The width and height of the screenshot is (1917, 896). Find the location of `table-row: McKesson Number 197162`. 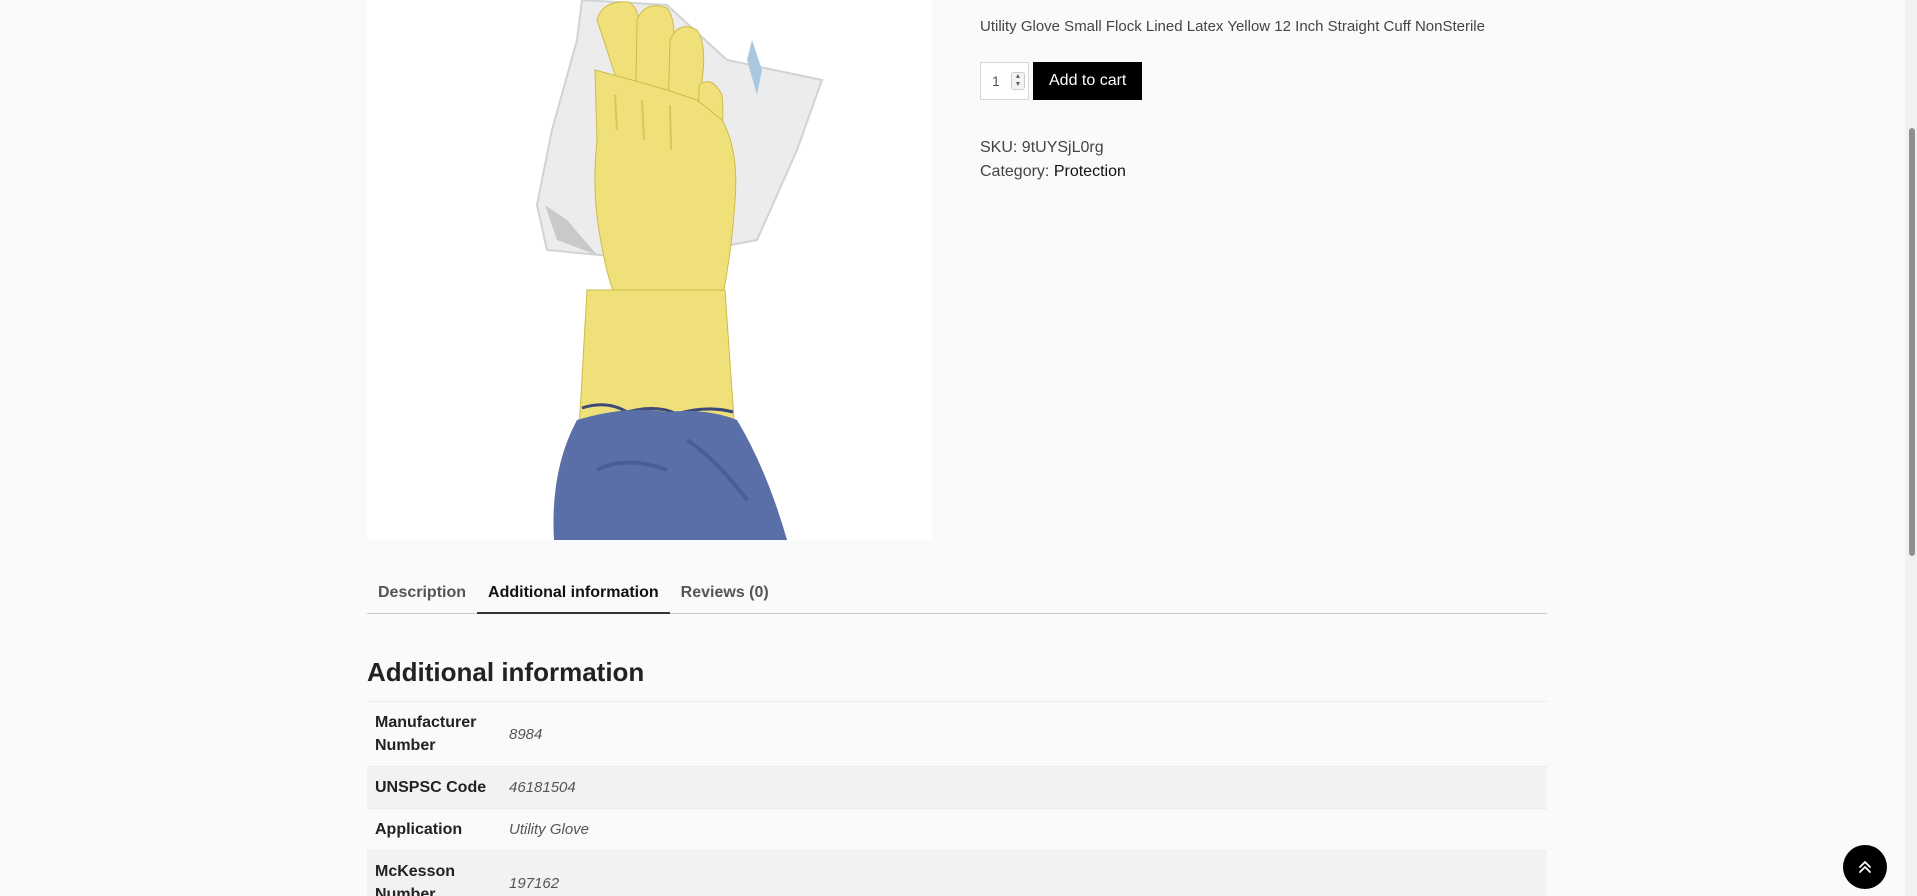

table-row: McKesson Number 197162 is located at coordinates (957, 873).